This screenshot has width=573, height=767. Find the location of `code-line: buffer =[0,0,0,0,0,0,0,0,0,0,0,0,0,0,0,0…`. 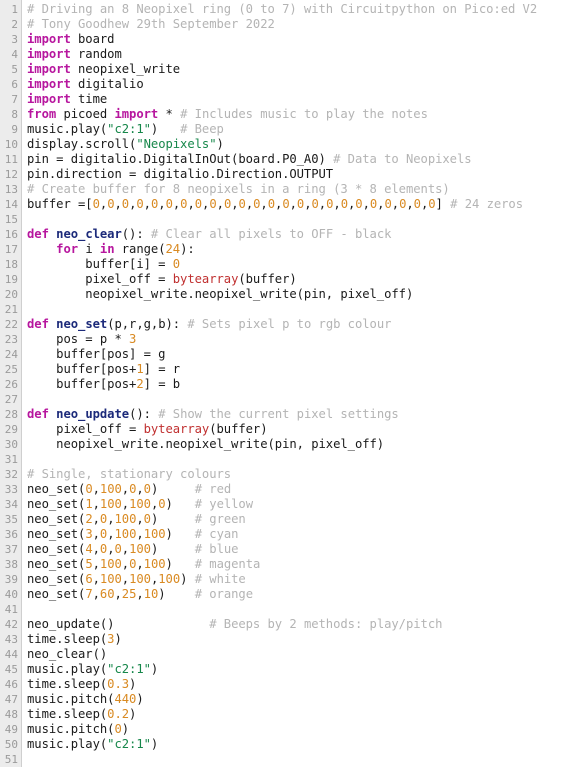

code-line: buffer =[0,0,0,0,0,0,0,0,0,0,0,0,0,0,0,0… is located at coordinates (300, 204).